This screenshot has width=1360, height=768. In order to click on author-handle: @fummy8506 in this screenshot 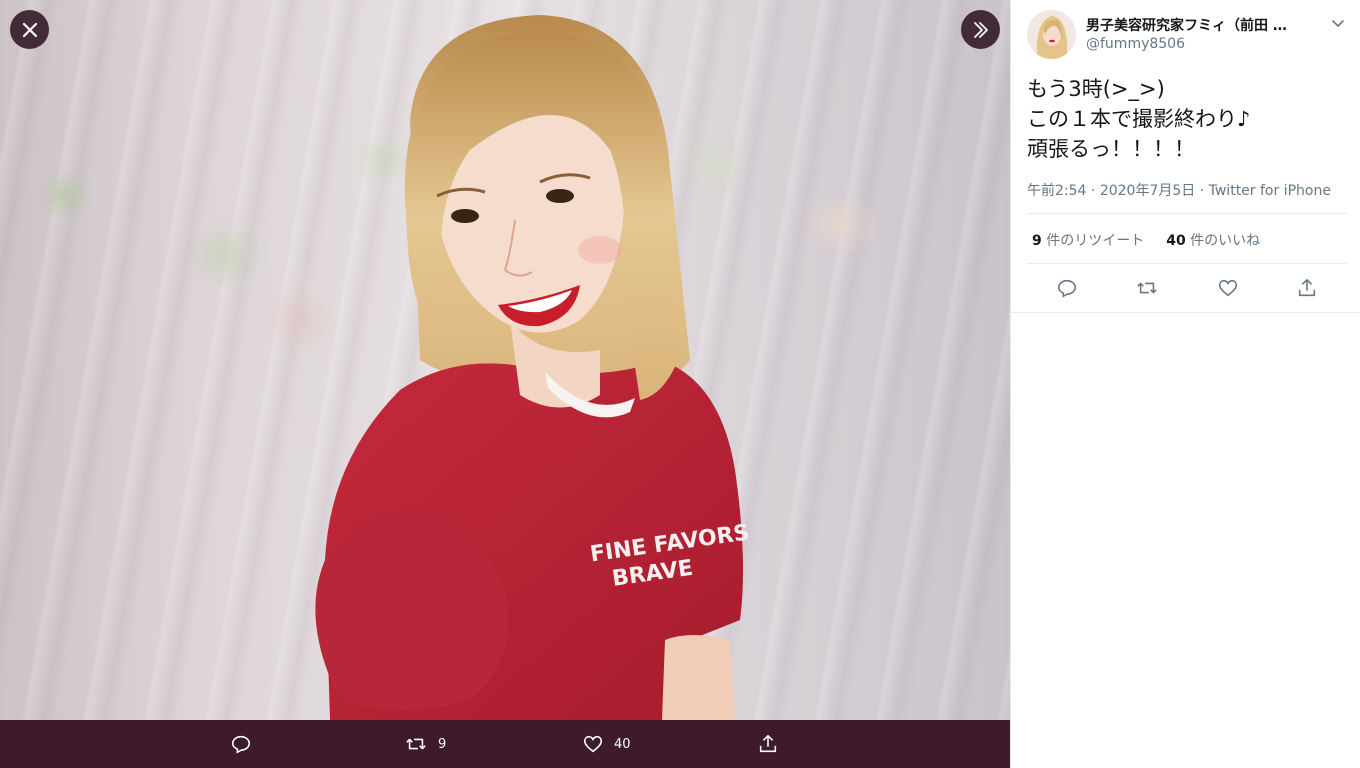, I will do `click(1135, 44)`.